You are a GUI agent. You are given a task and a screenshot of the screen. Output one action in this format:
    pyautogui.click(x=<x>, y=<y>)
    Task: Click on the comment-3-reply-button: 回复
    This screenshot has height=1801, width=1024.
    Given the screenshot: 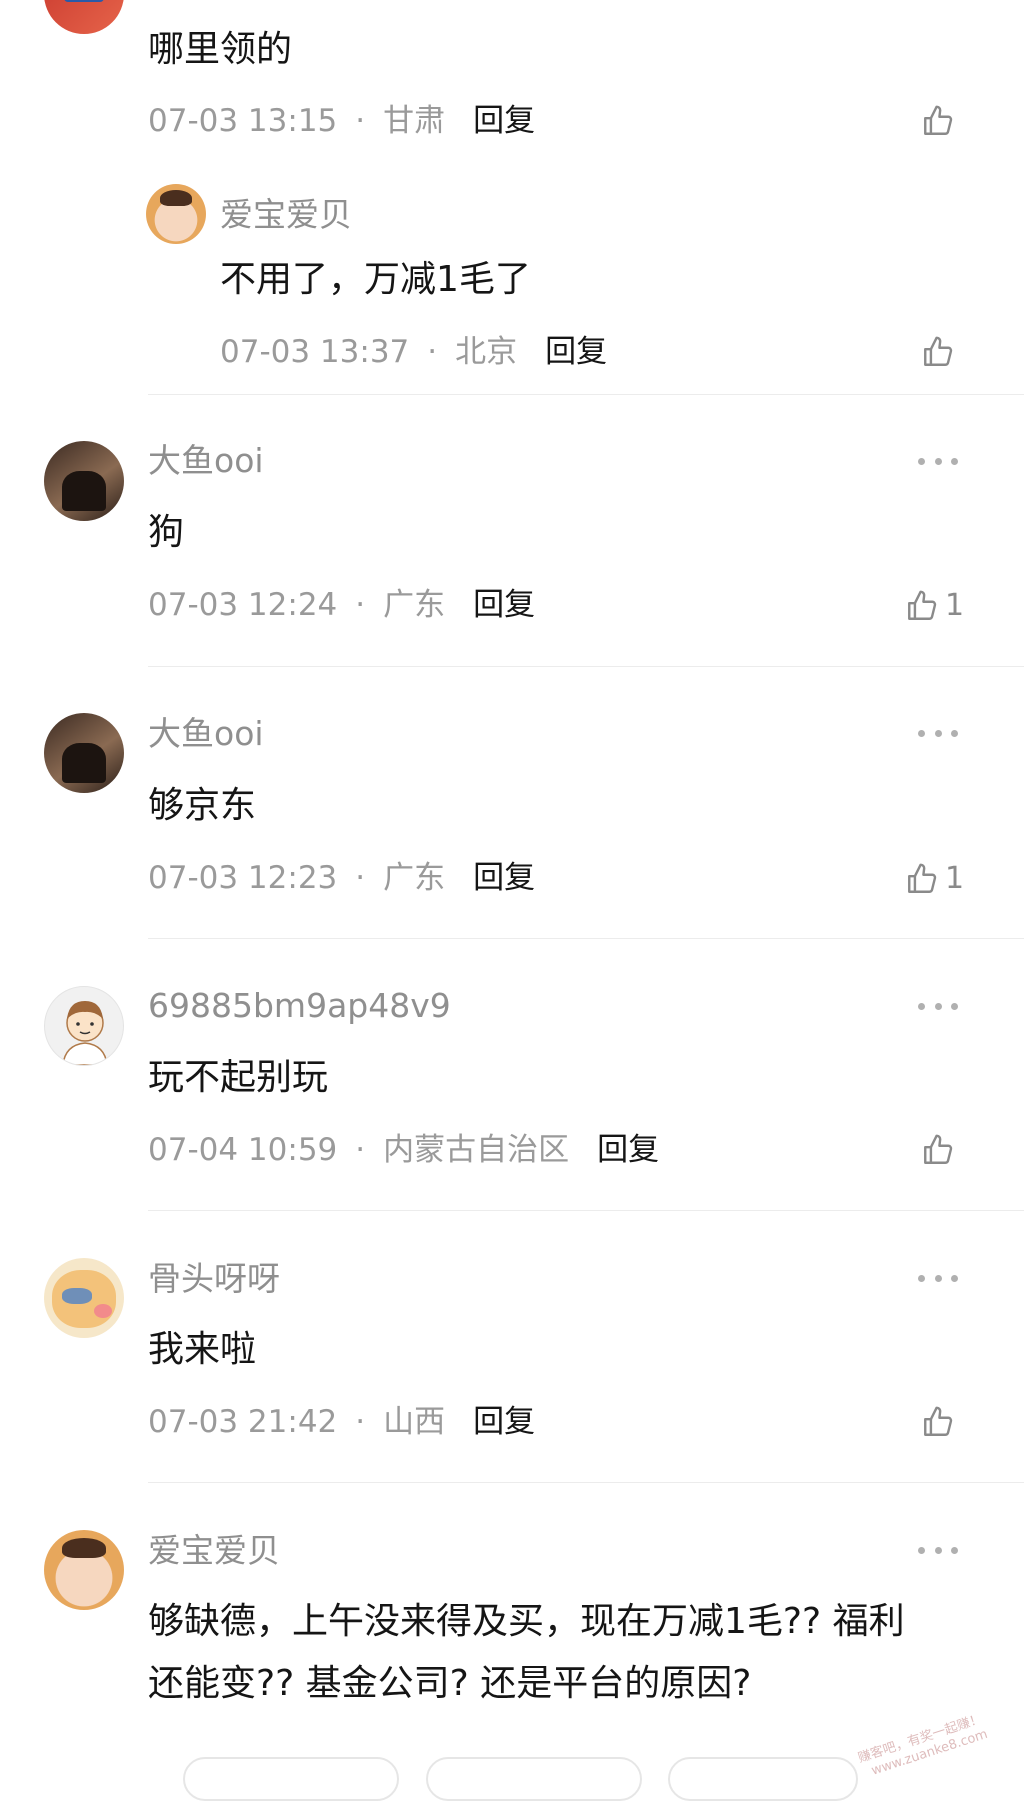 What is the action you would take?
    pyautogui.click(x=504, y=878)
    